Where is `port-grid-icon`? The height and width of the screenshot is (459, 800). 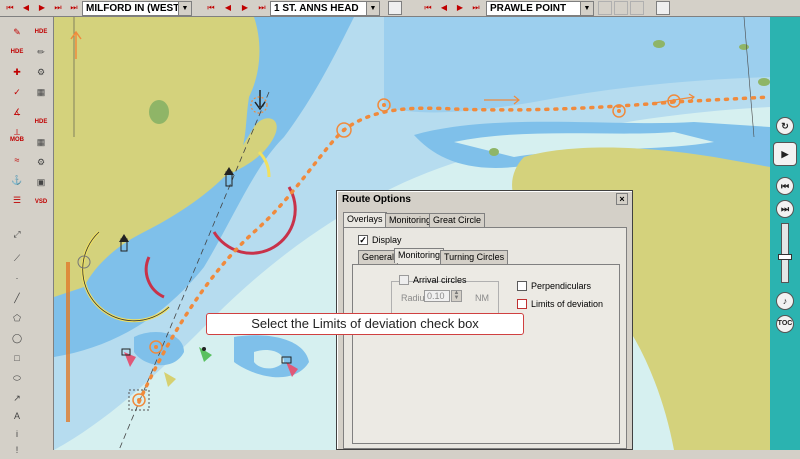
port-grid-icon is located at coordinates (663, 8).